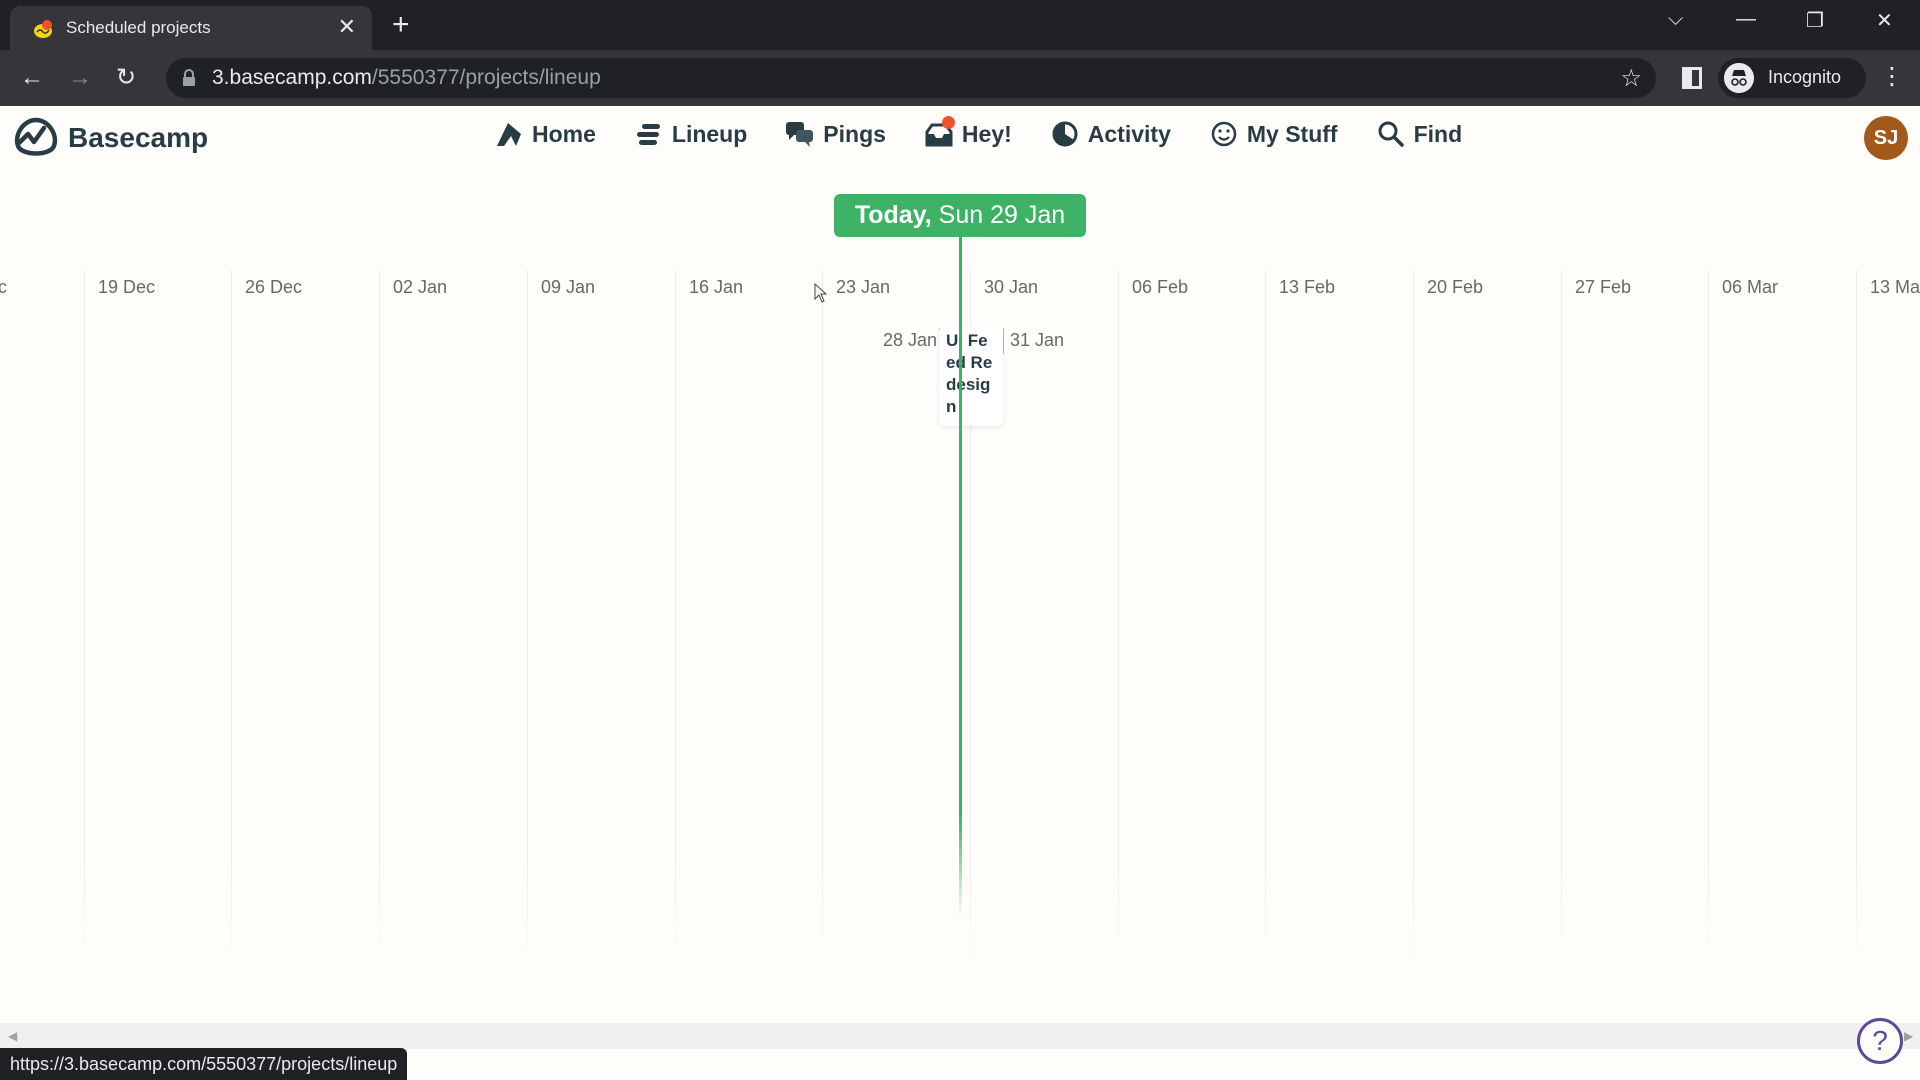  I want to click on today-prefix: Today,, so click(893, 215).